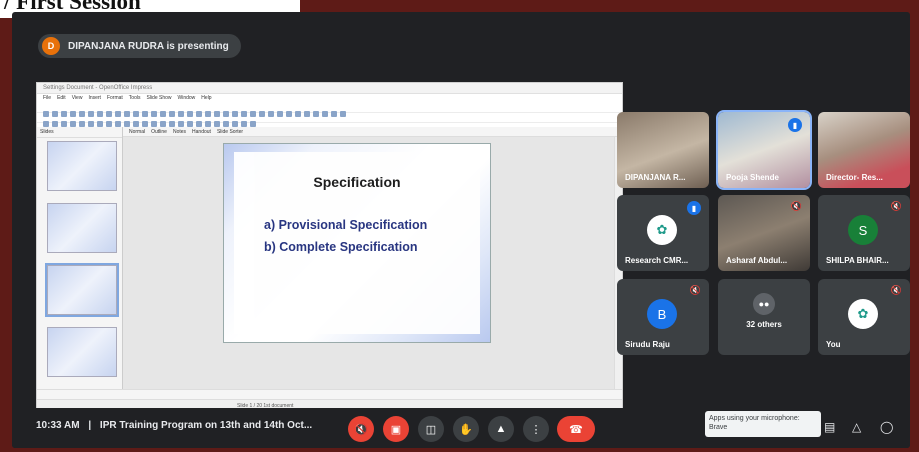  I want to click on others-count: 32 others, so click(764, 324).